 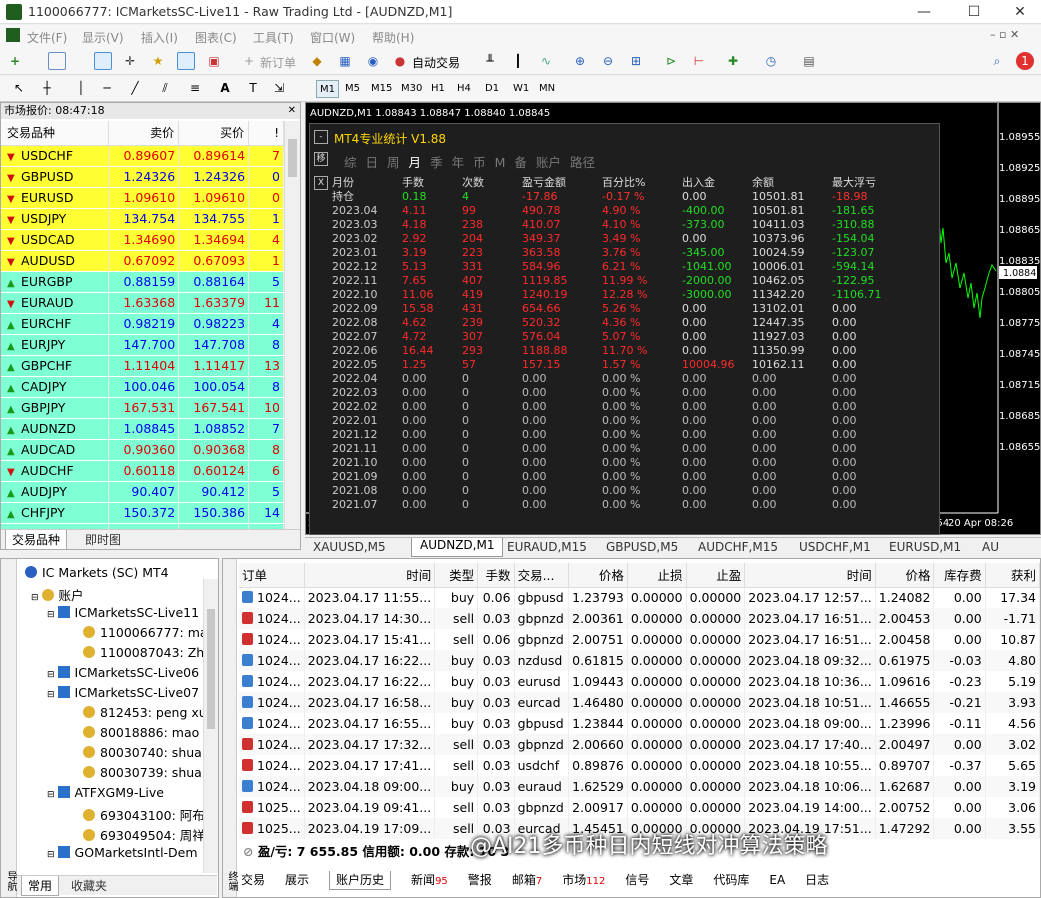 What do you see at coordinates (123, 672) in the screenshot?
I see `nav-server: ⊟ ICMarketsSC-Live06` at bounding box center [123, 672].